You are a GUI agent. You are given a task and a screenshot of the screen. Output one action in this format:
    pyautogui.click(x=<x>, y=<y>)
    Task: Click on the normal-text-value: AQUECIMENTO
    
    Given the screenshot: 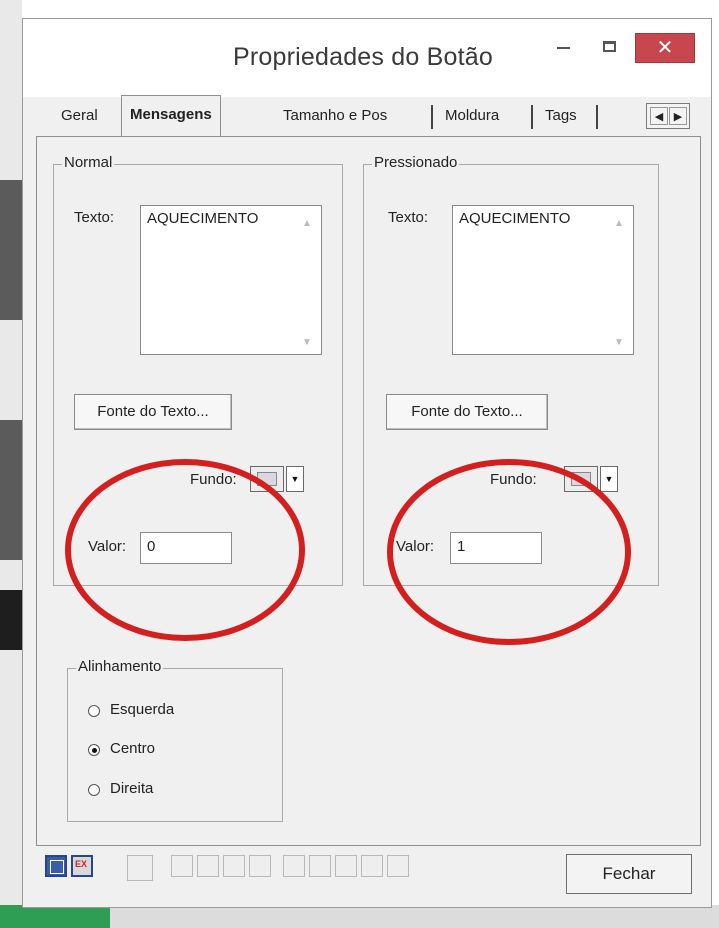 What is the action you would take?
    pyautogui.click(x=203, y=218)
    